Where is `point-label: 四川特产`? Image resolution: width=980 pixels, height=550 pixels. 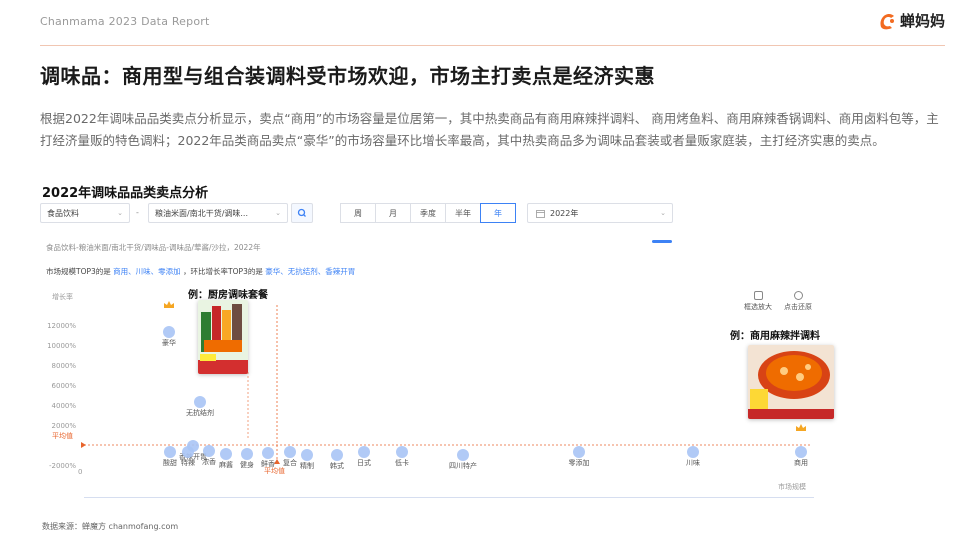
point-label: 四川特产 is located at coordinates (463, 465).